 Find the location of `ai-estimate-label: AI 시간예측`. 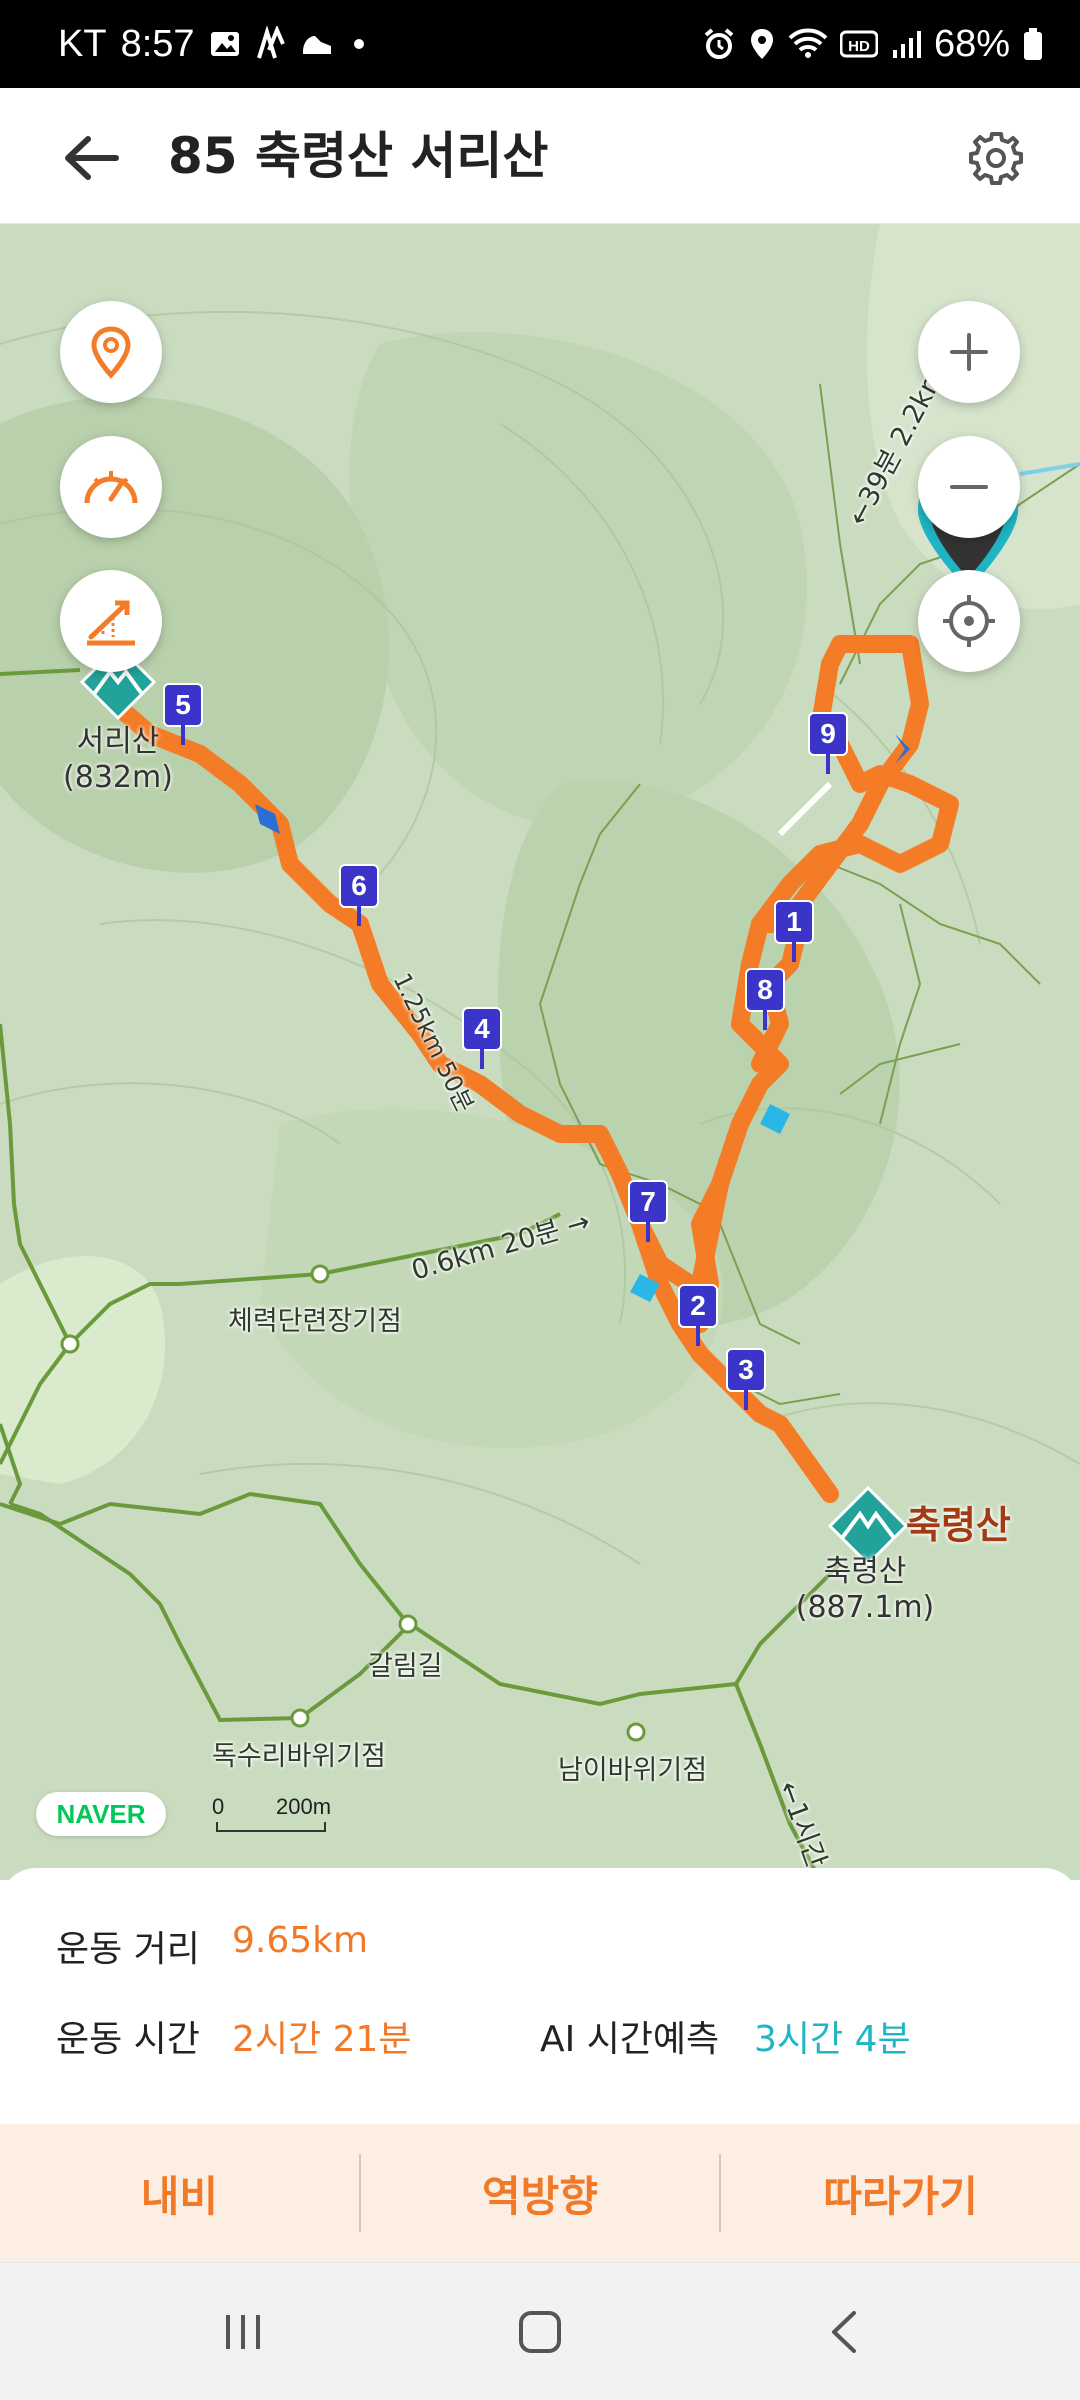

ai-estimate-label: AI 시간예측 is located at coordinates (630, 2039).